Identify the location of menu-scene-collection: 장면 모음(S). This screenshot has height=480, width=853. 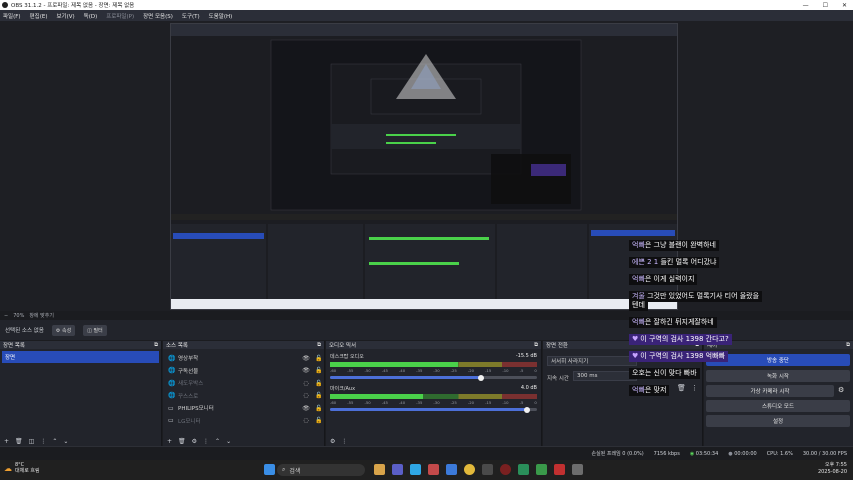
(158, 16).